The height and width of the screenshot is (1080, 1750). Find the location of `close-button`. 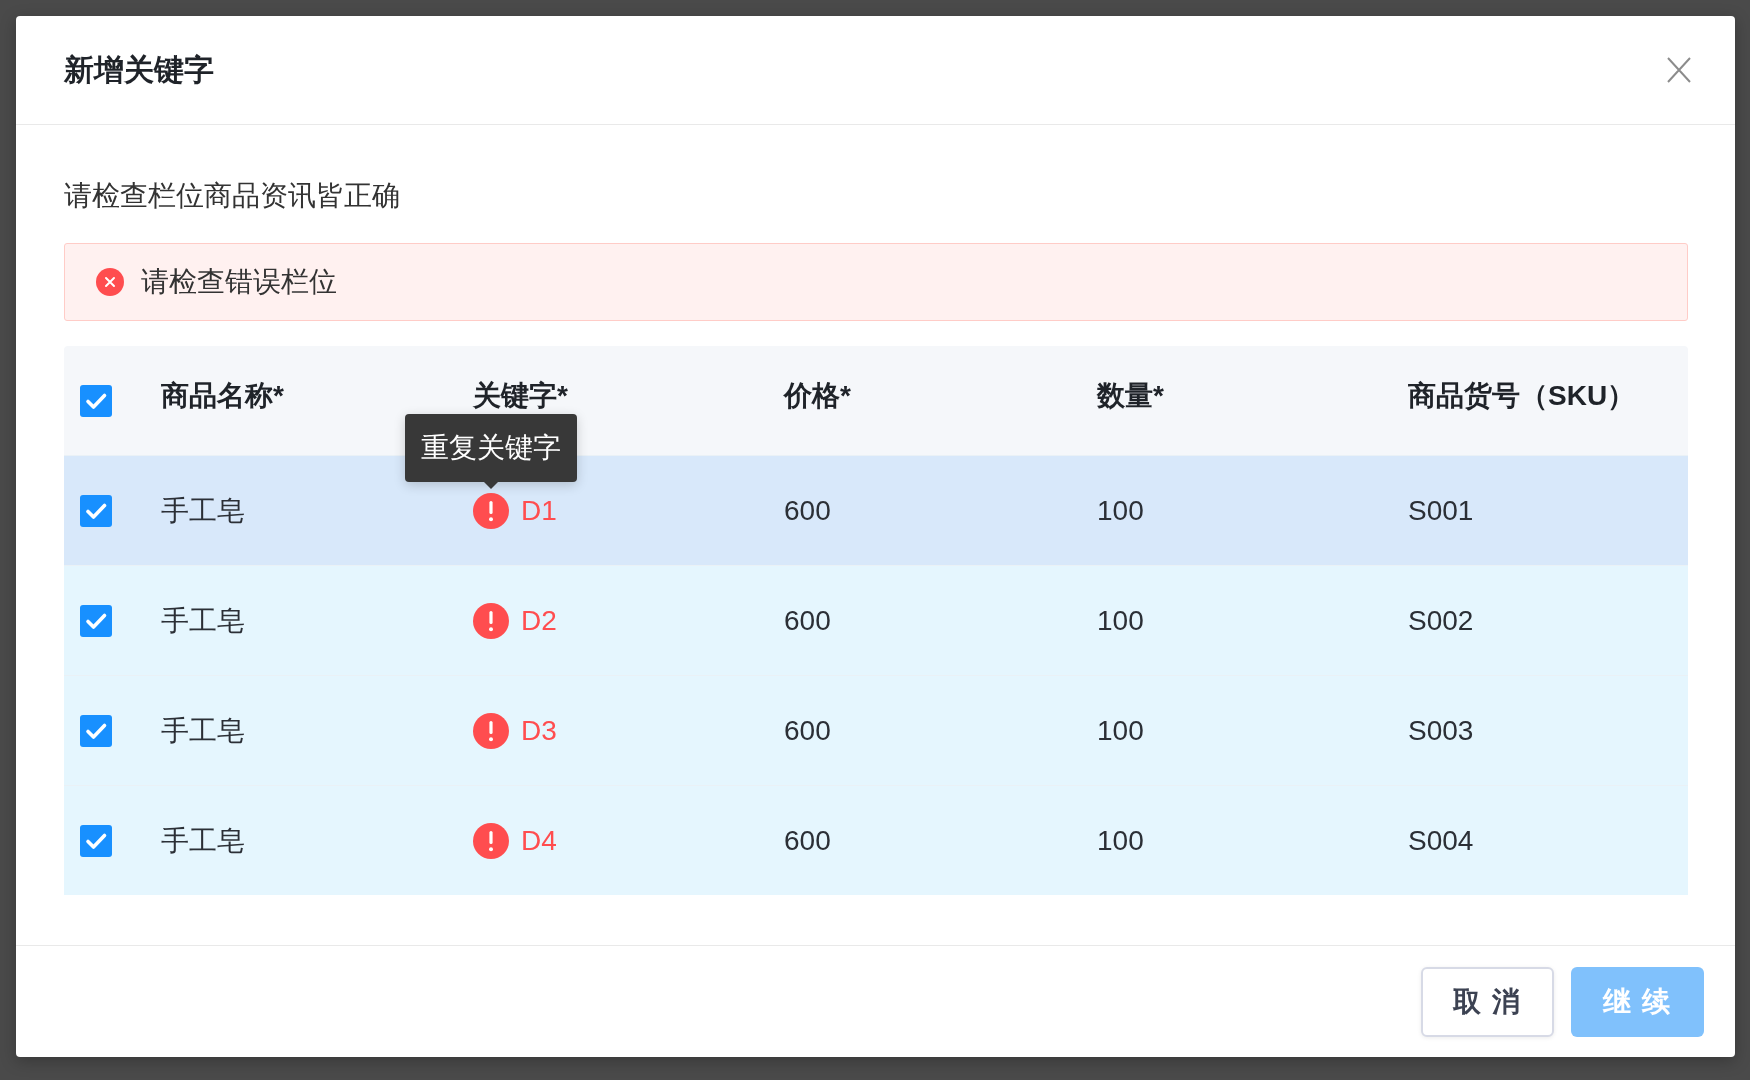

close-button is located at coordinates (1679, 70).